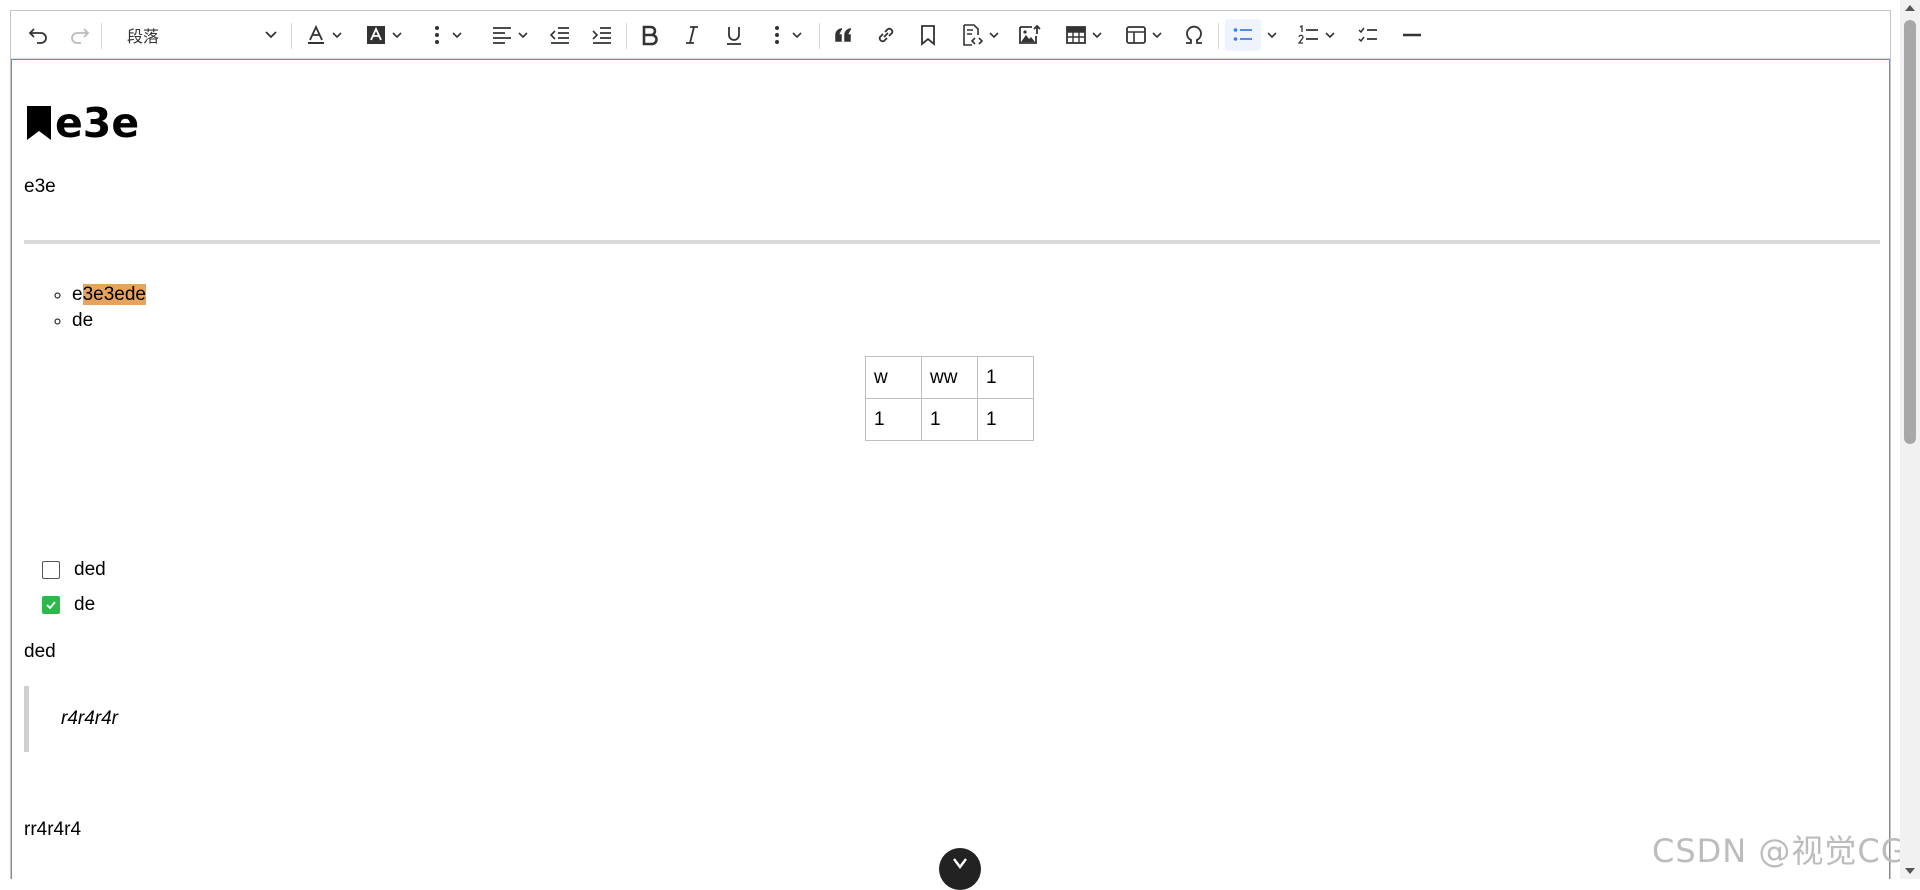 This screenshot has height=890, width=1920. I want to click on blockquote-icon, so click(843, 35).